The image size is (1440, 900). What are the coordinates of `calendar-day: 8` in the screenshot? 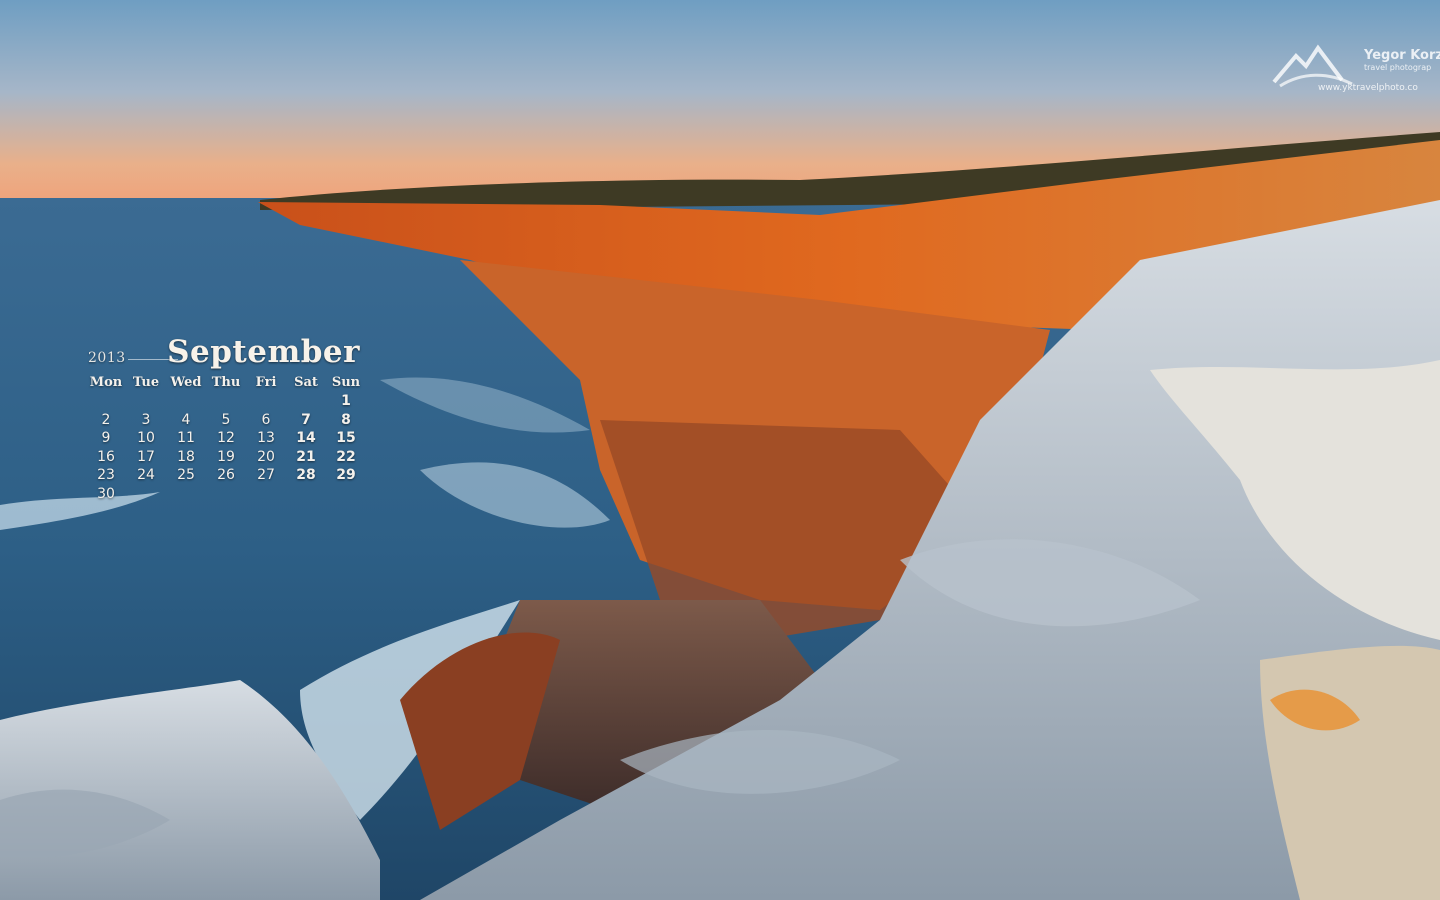 It's located at (346, 419).